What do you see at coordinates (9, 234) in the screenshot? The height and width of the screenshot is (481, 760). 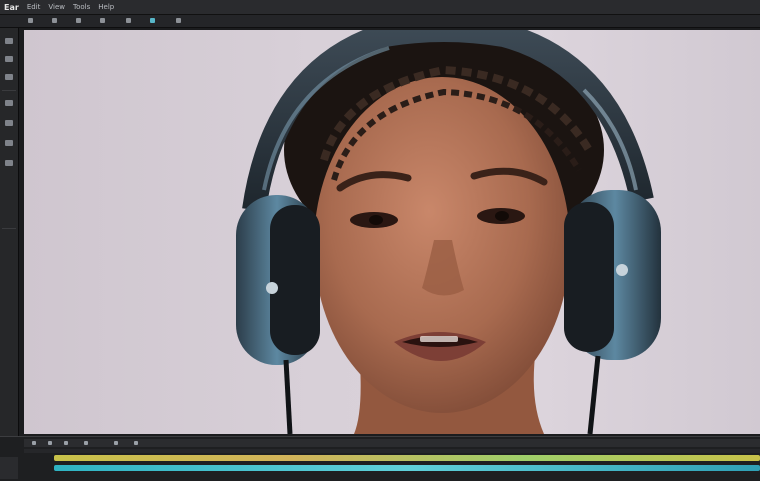 I see `left-toolbar` at bounding box center [9, 234].